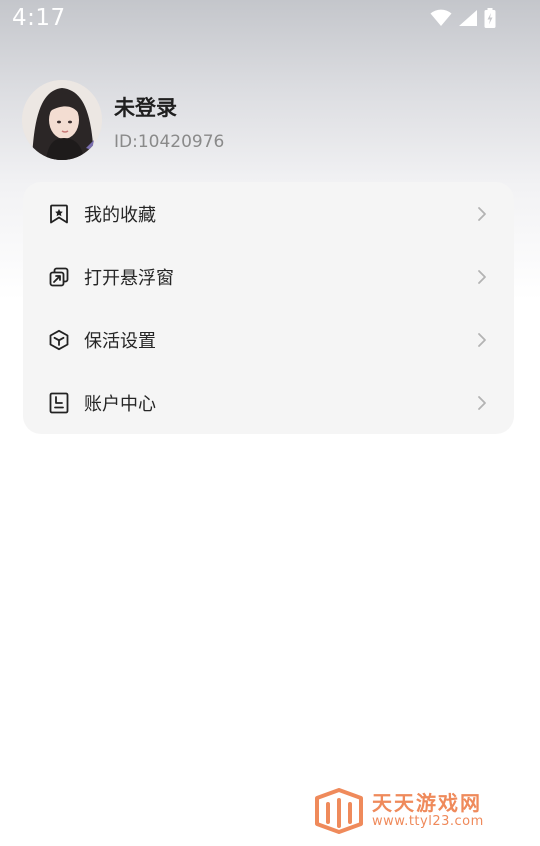 This screenshot has width=540, height=846. I want to click on status-icons, so click(463, 18).